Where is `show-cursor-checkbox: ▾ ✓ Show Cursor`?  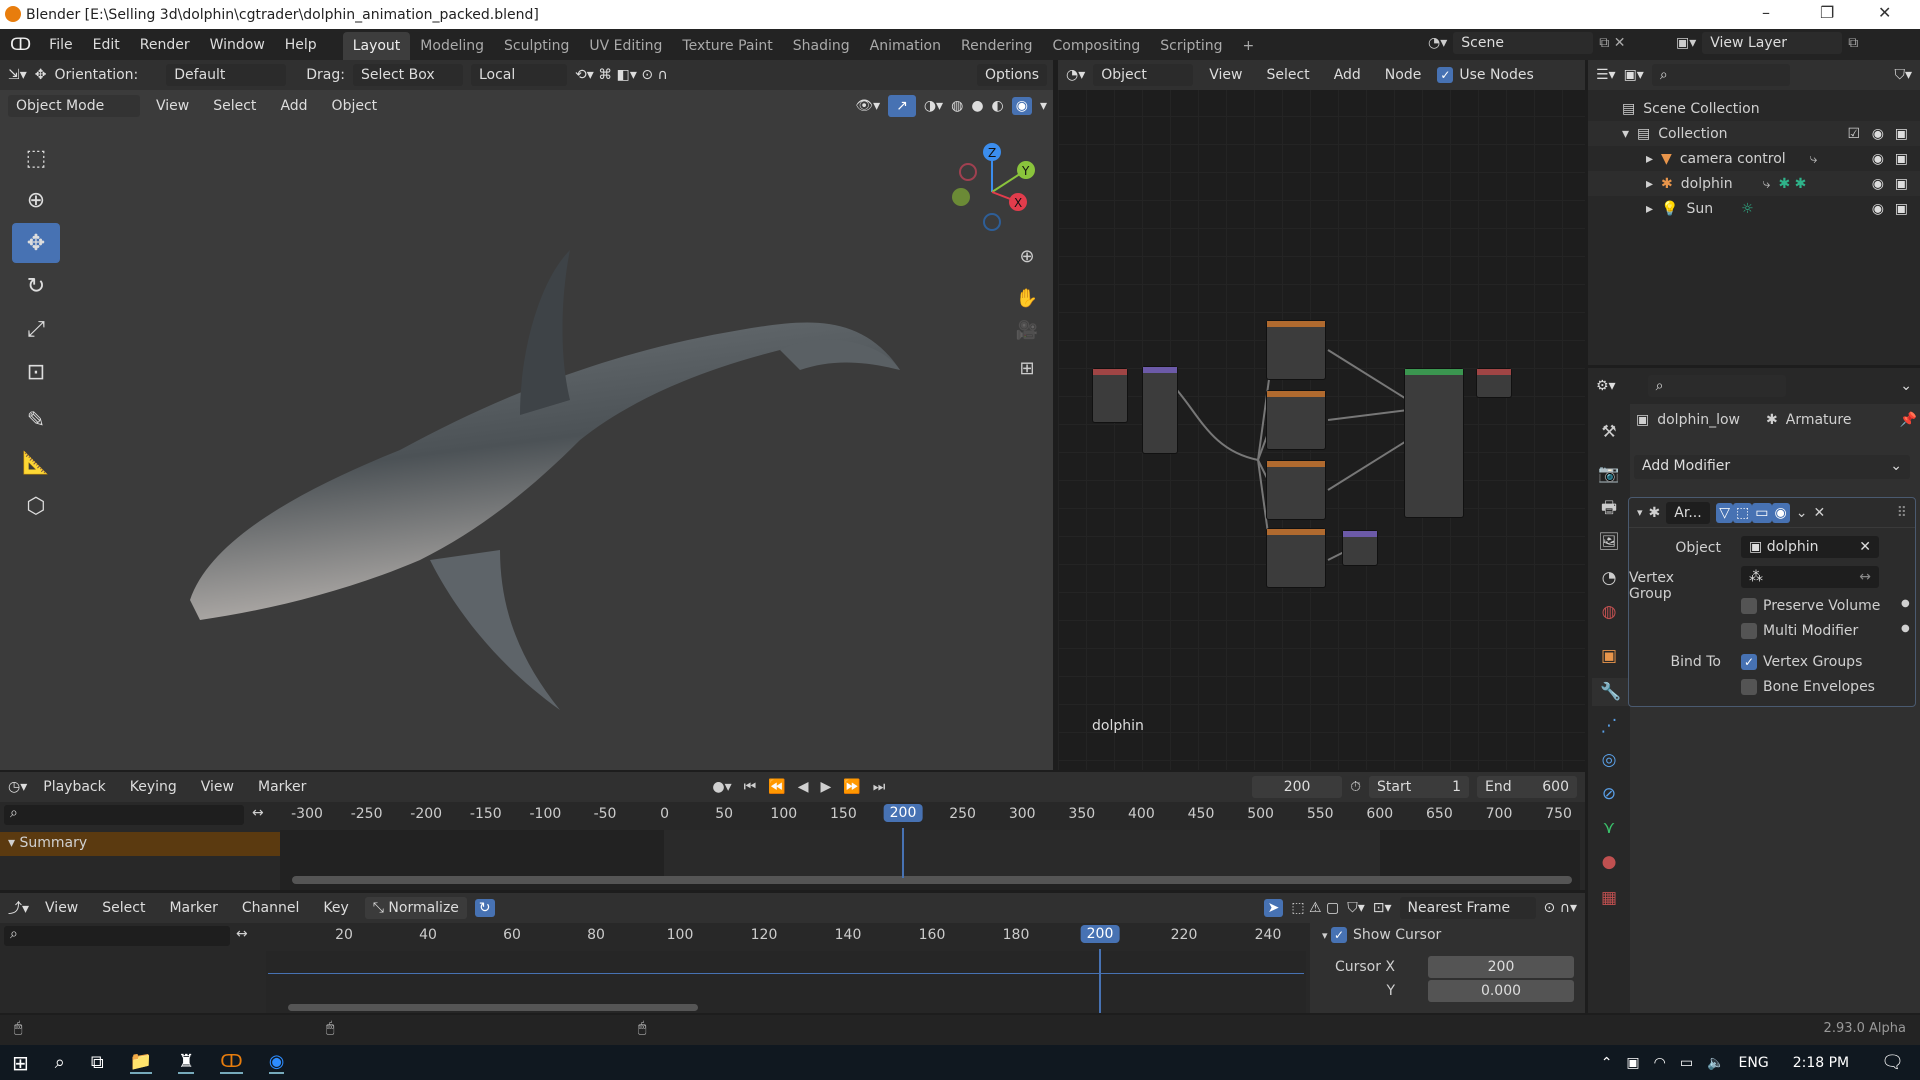 show-cursor-checkbox: ▾ ✓ Show Cursor is located at coordinates (1447, 935).